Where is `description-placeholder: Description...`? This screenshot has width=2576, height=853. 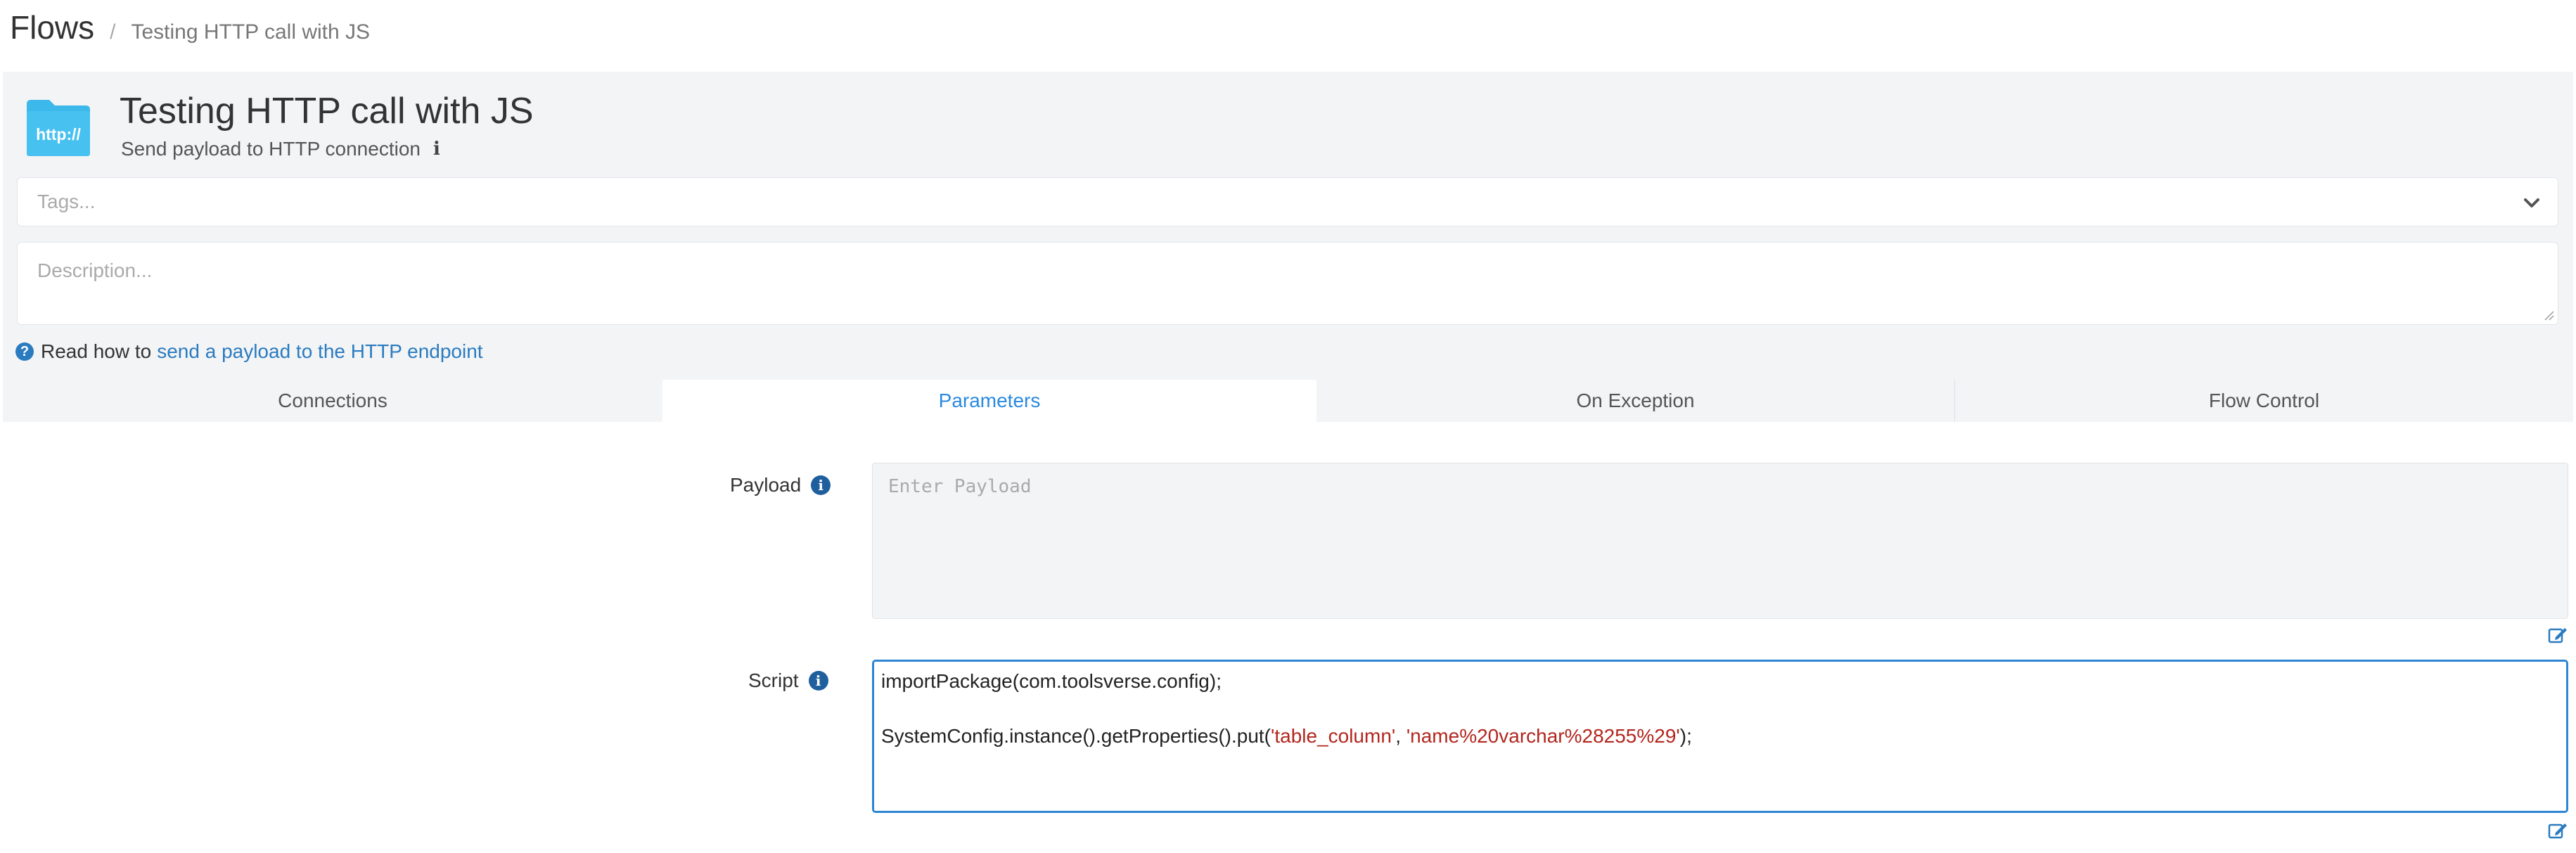 description-placeholder: Description... is located at coordinates (95, 270).